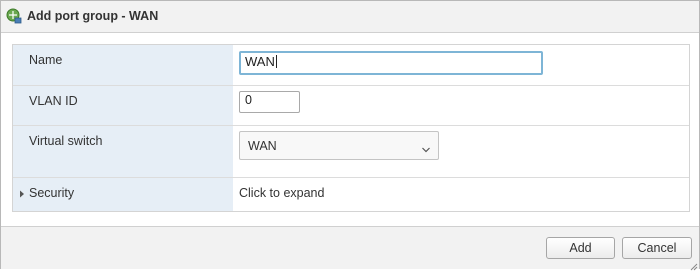  Describe the element at coordinates (93, 16) in the screenshot. I see `dialog-title: Add port group - WAN` at that location.